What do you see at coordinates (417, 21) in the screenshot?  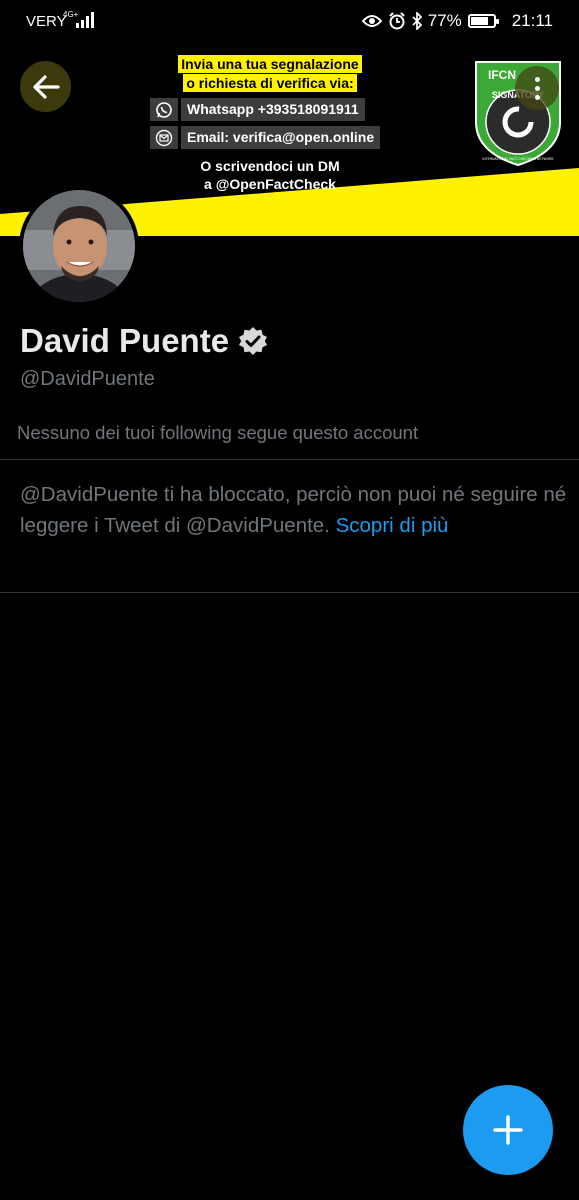 I see `bluetooth-icon` at bounding box center [417, 21].